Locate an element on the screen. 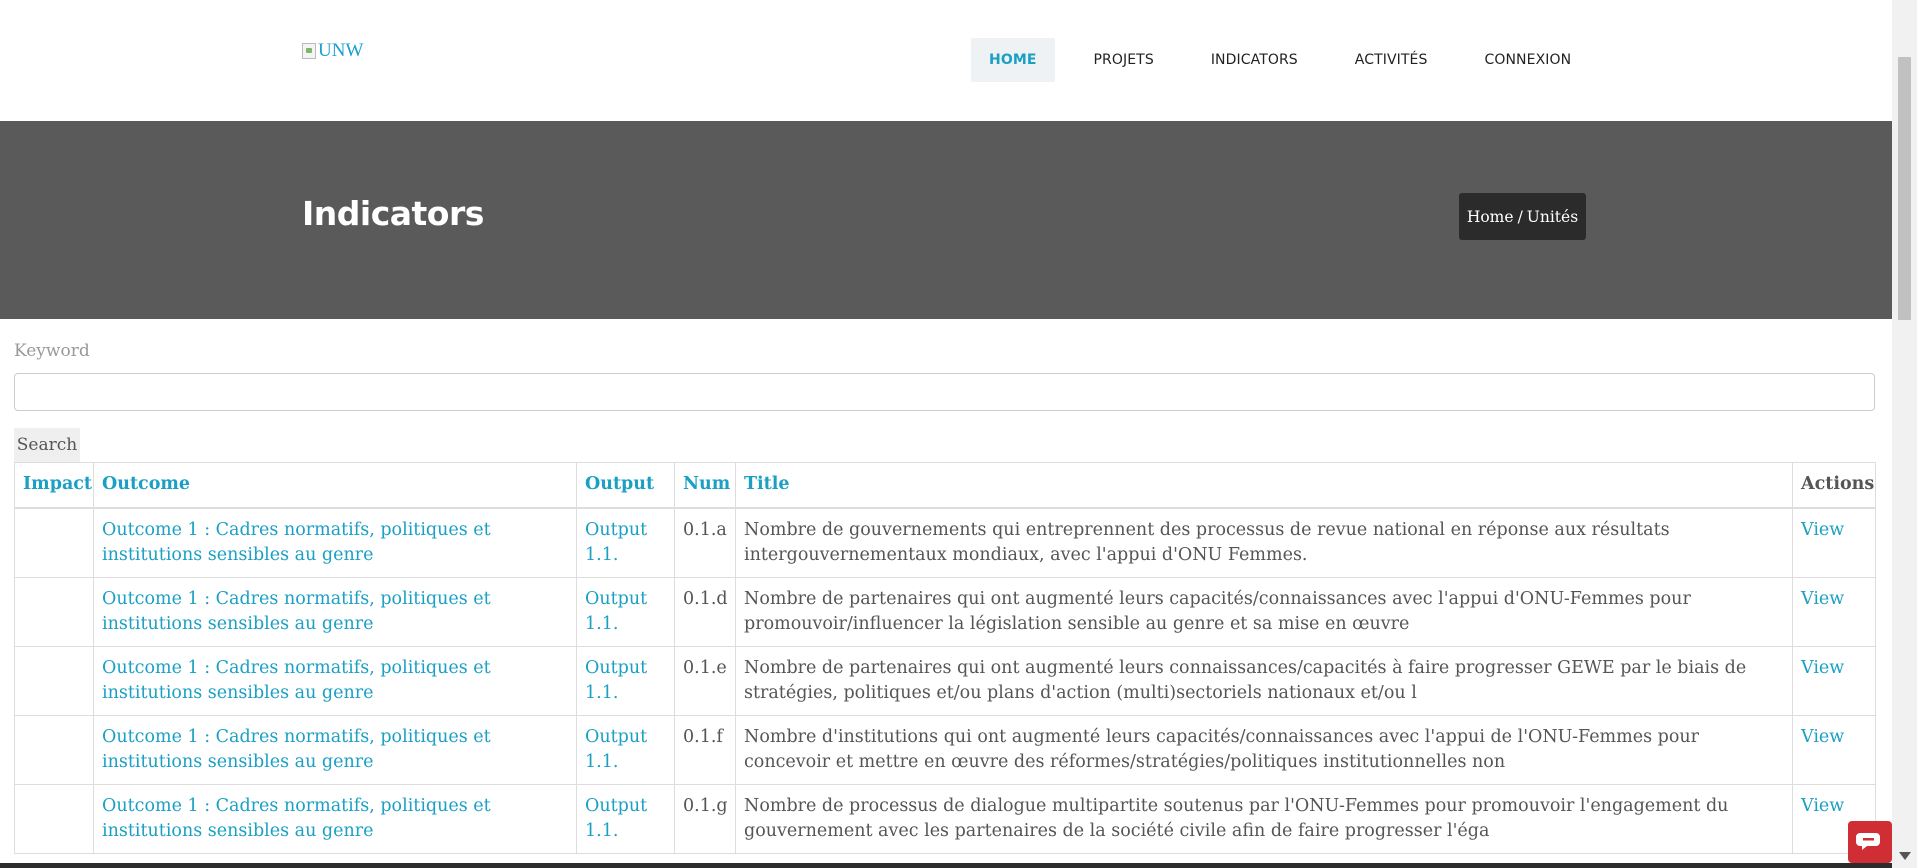 The height and width of the screenshot is (868, 1917). cell-num: 0.1.g is located at coordinates (705, 819).